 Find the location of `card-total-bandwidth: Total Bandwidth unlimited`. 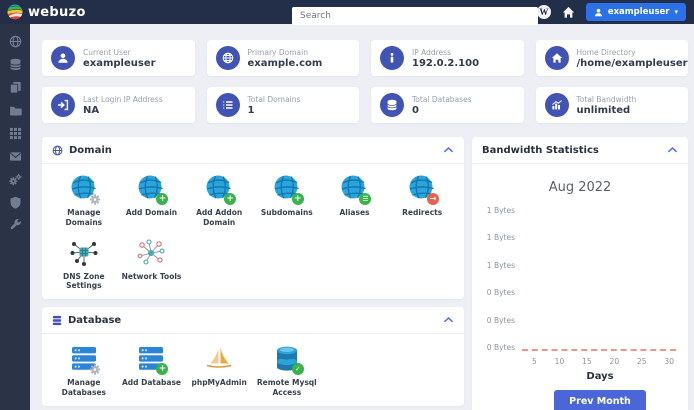

card-total-bandwidth: Total Bandwidth unlimited is located at coordinates (611, 105).